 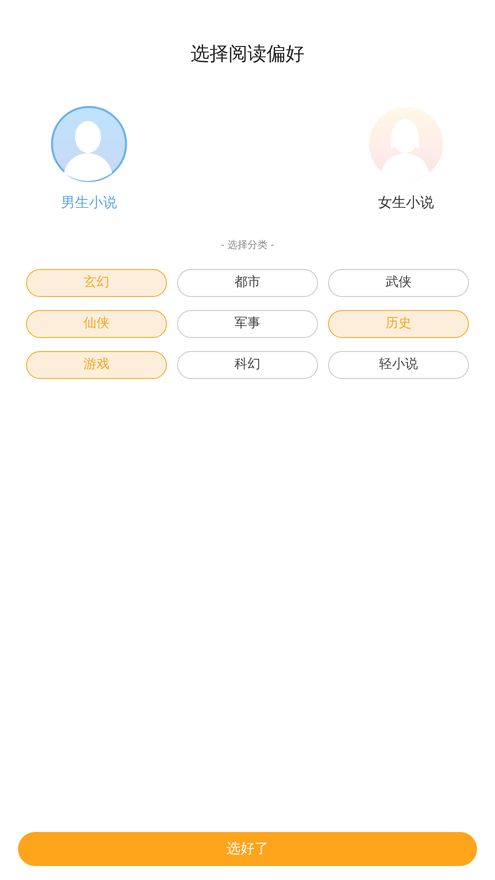 I want to click on category-tag: 武侠, so click(x=398, y=282).